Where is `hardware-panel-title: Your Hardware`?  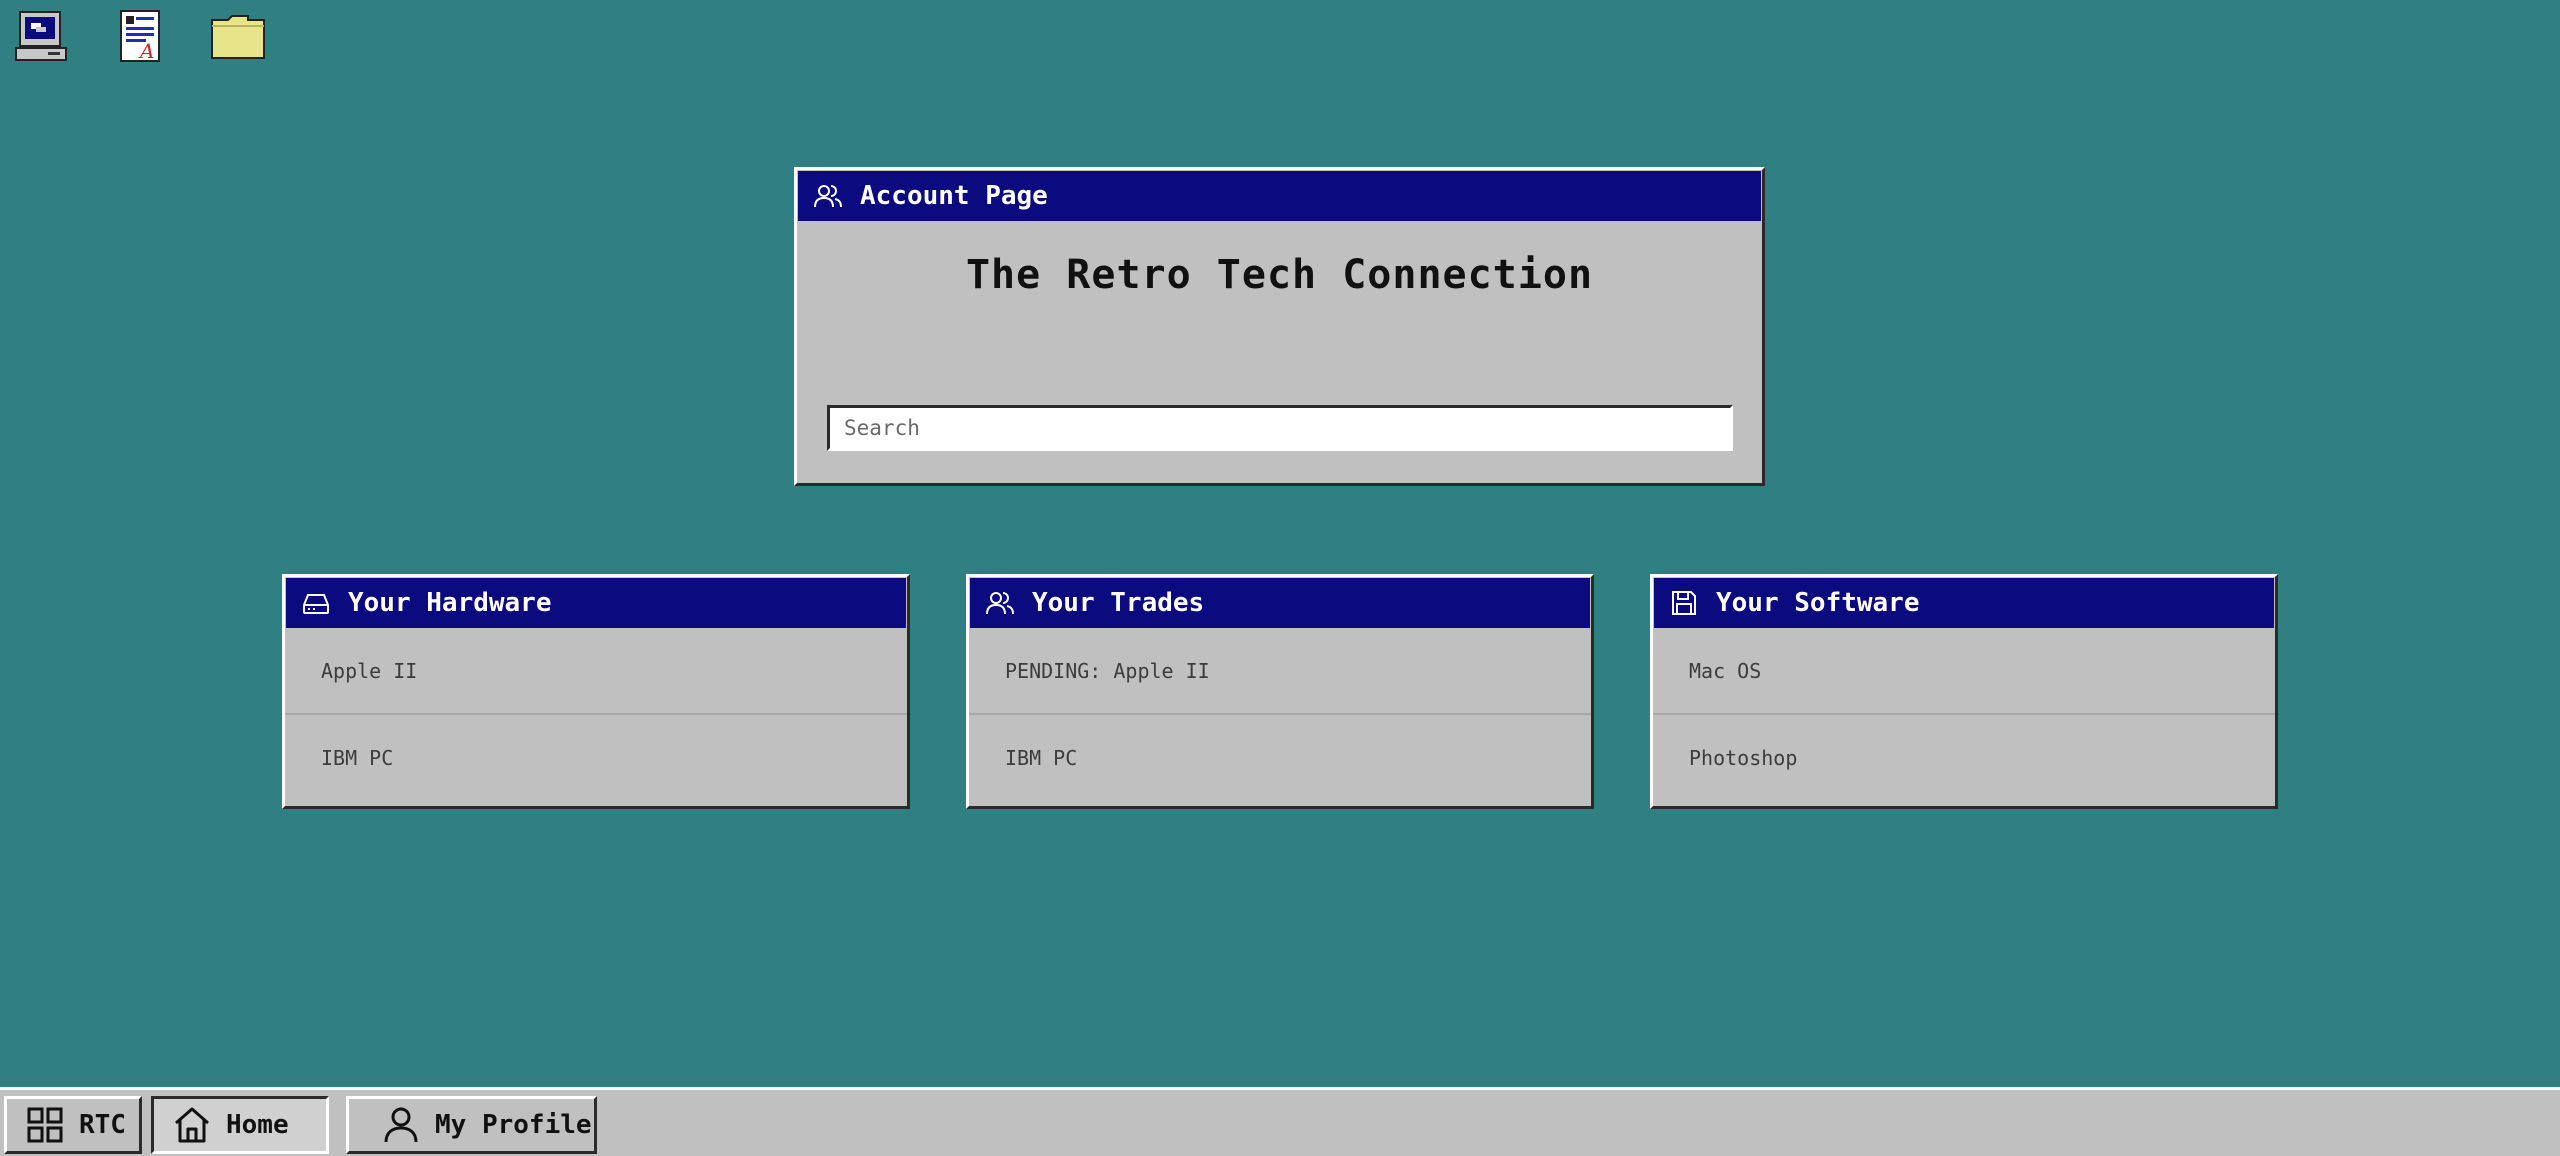 hardware-panel-title: Your Hardware is located at coordinates (450, 603).